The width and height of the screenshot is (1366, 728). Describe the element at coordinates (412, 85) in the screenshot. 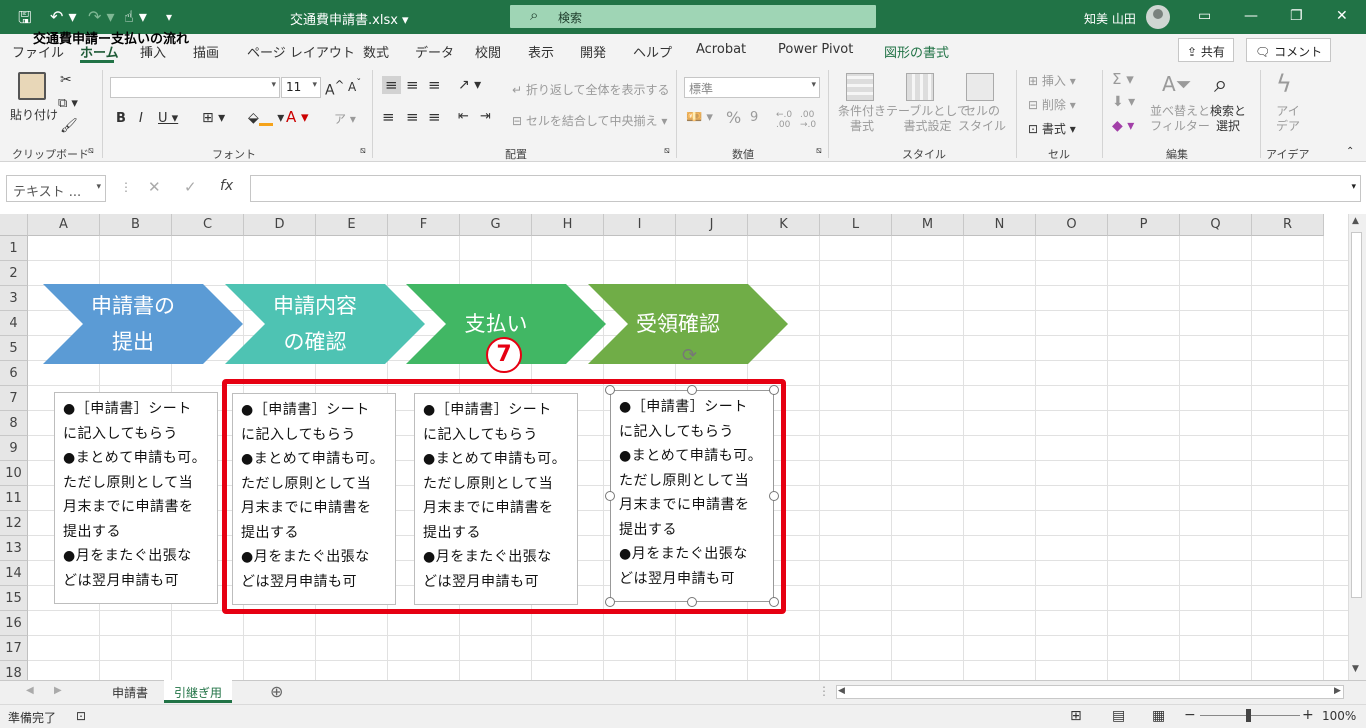

I see `align-middle-icon: ≡` at that location.